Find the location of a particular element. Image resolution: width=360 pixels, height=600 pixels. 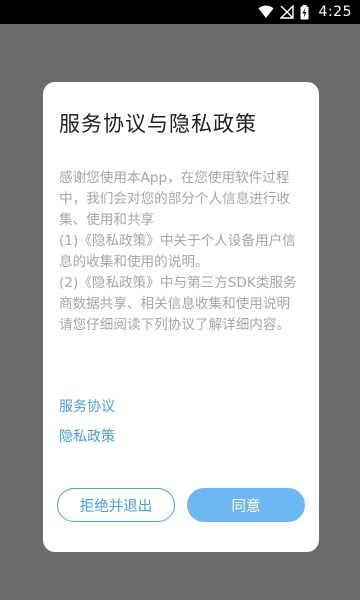

privacy-policy-link: 隐私政策 is located at coordinates (87, 436).